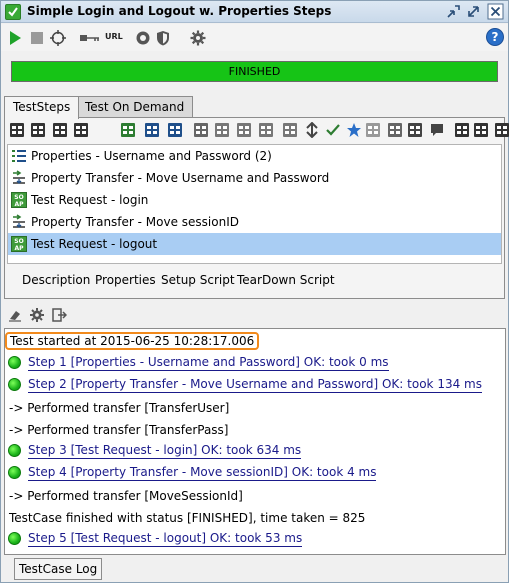 The height and width of the screenshot is (583, 509). What do you see at coordinates (56, 280) in the screenshot?
I see `tab-description: Description` at bounding box center [56, 280].